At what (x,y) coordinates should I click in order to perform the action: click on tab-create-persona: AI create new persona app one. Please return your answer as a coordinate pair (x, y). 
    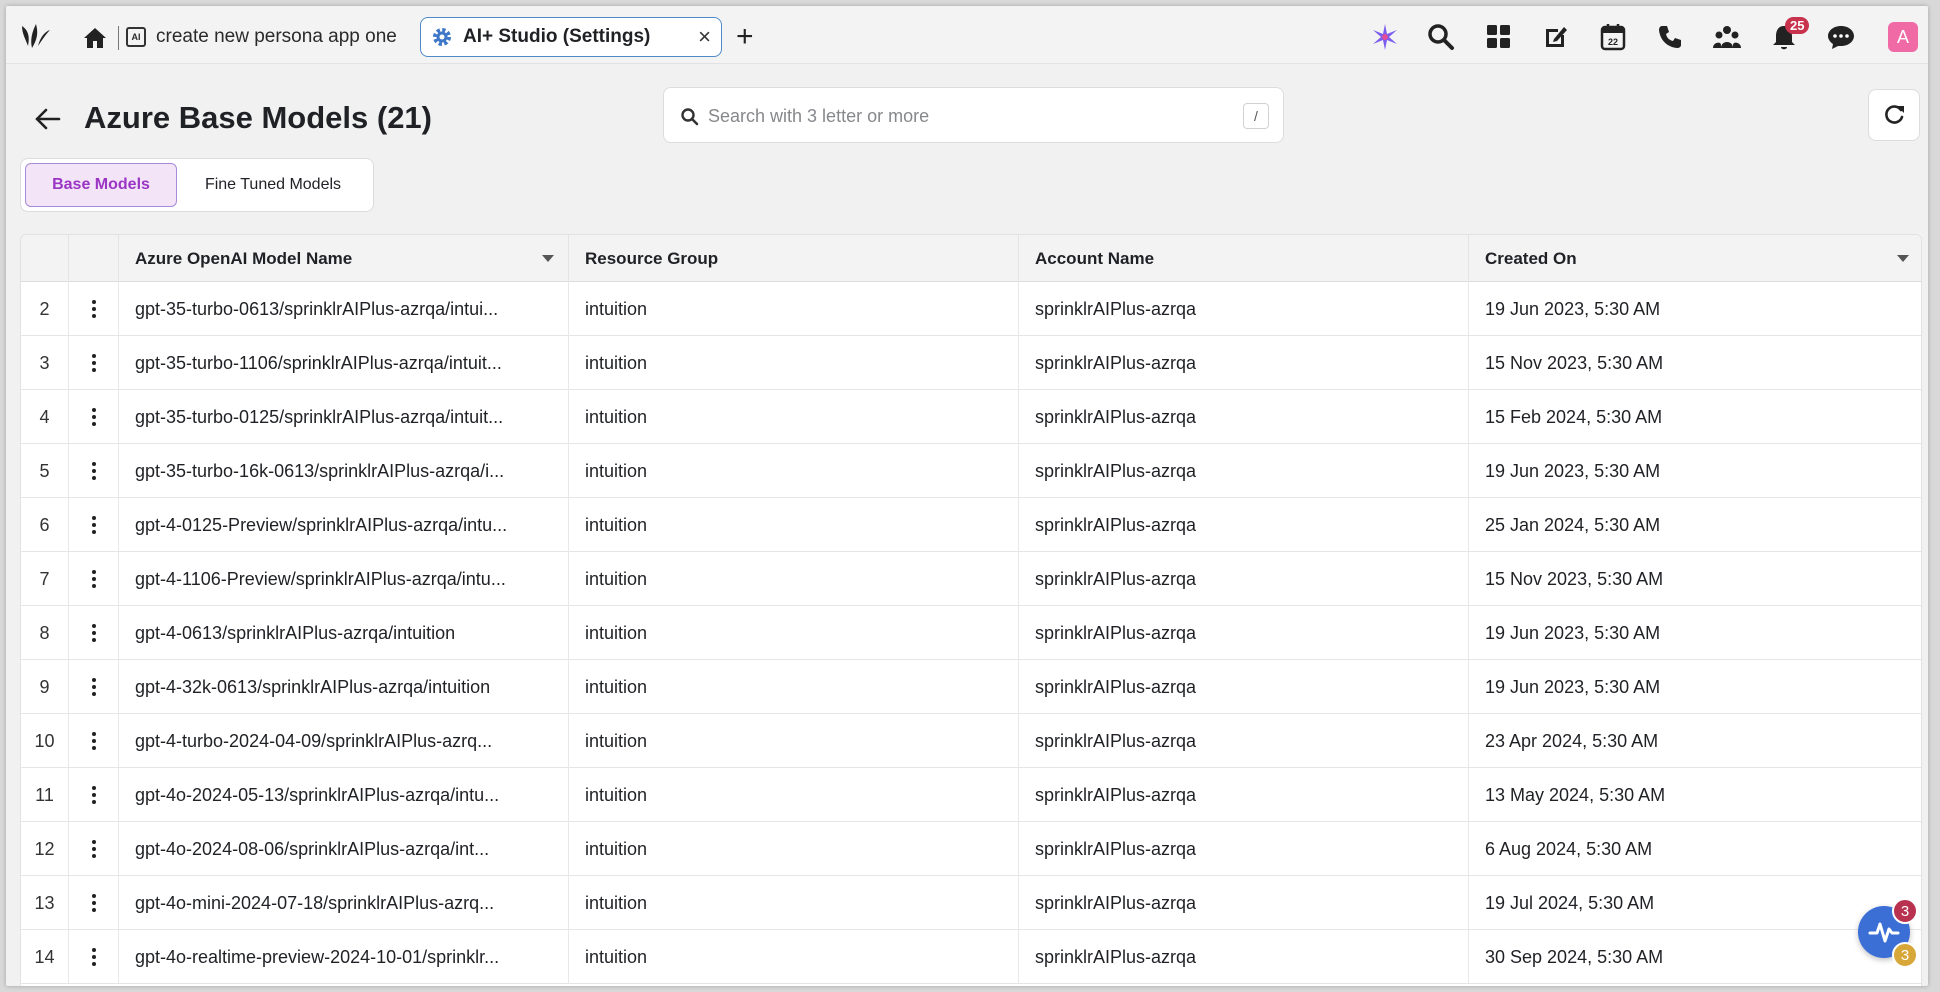
    Looking at the image, I should click on (271, 37).